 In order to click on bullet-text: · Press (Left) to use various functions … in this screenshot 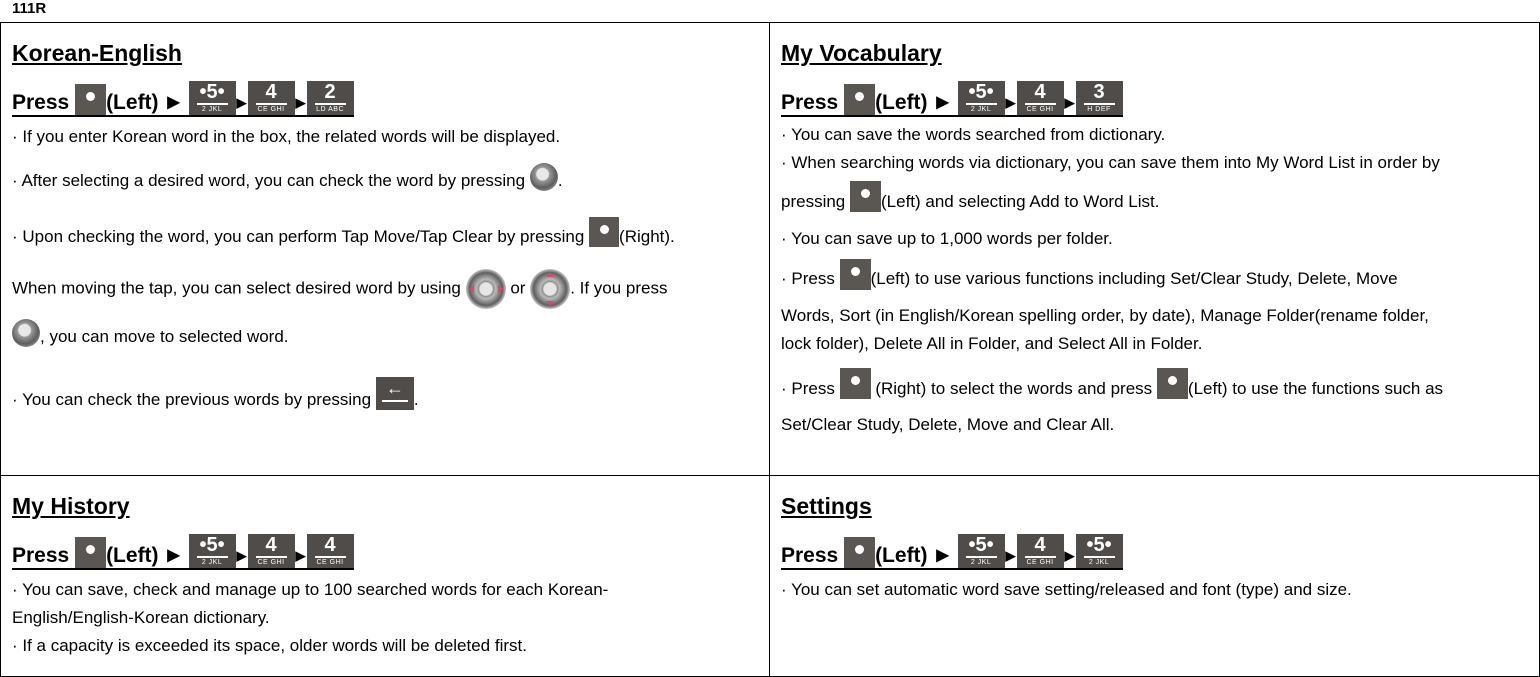, I will do `click(1154, 274)`.